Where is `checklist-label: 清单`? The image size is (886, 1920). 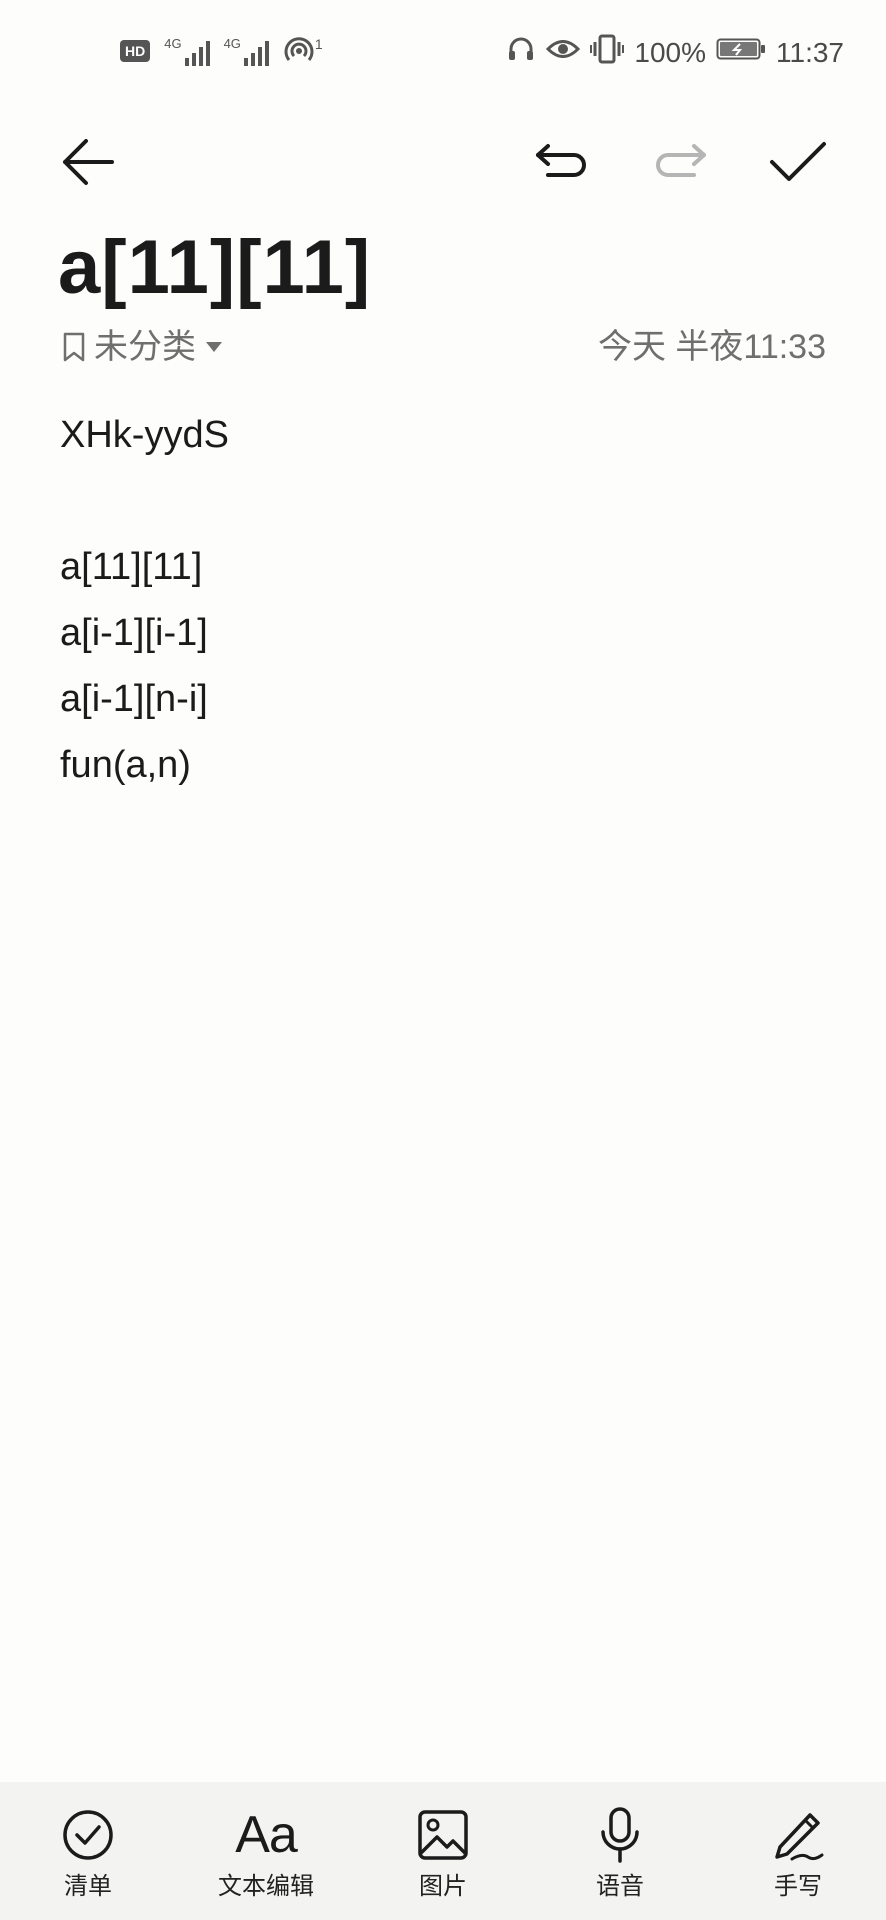
checklist-label: 清单 is located at coordinates (88, 1886).